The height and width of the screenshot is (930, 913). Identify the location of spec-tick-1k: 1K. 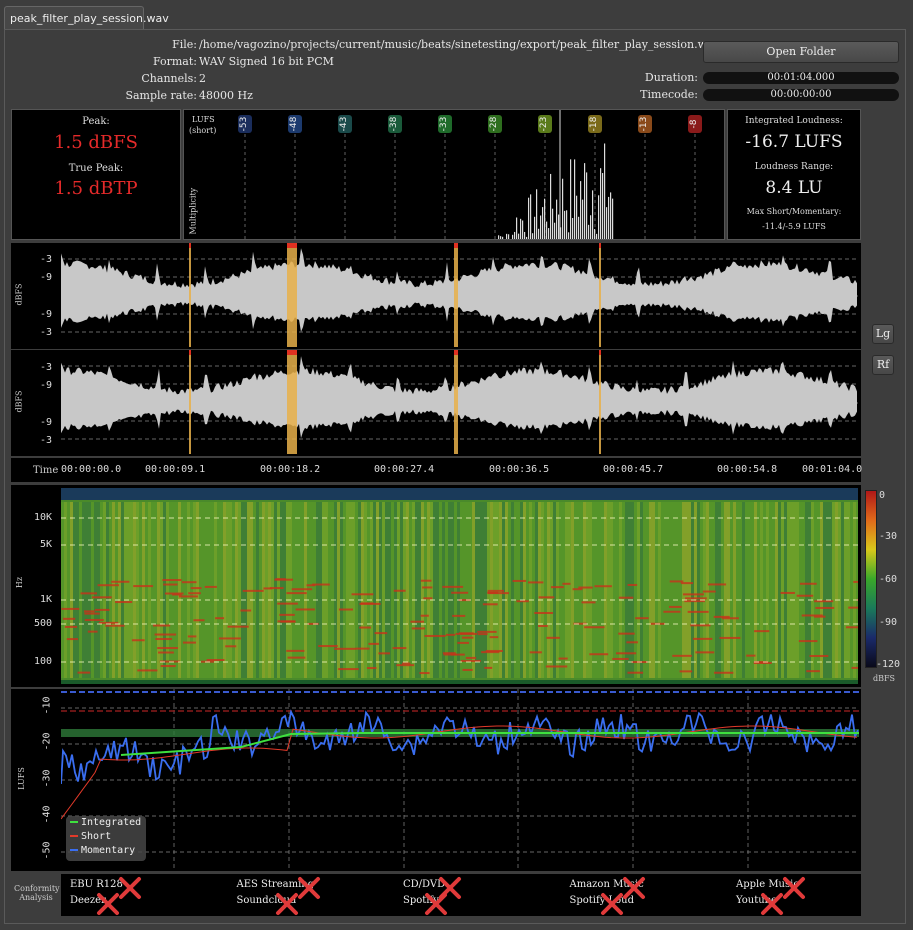
(46, 599).